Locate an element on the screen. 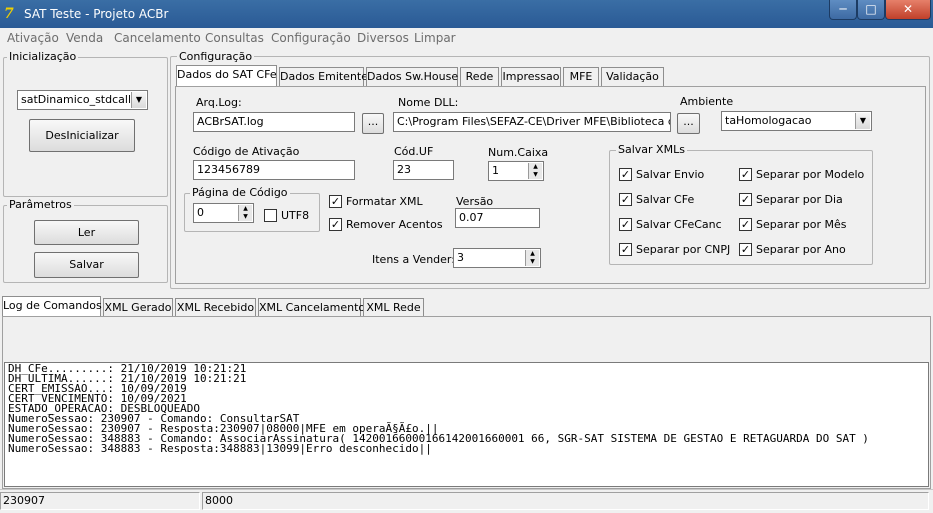  salvar-cfecanc-checkbox: ✓ is located at coordinates (625, 224).